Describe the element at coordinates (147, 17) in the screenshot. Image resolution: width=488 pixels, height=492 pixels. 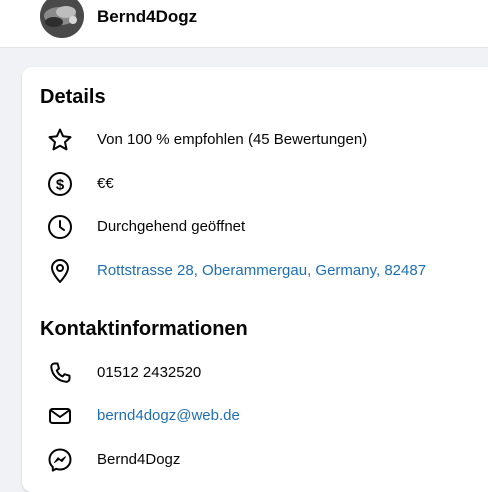
I see `profile-name: Bernd4Dogz` at that location.